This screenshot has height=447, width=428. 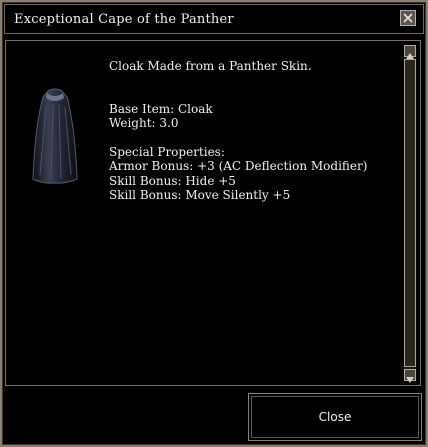 I want to click on close-button: Close, so click(x=335, y=417).